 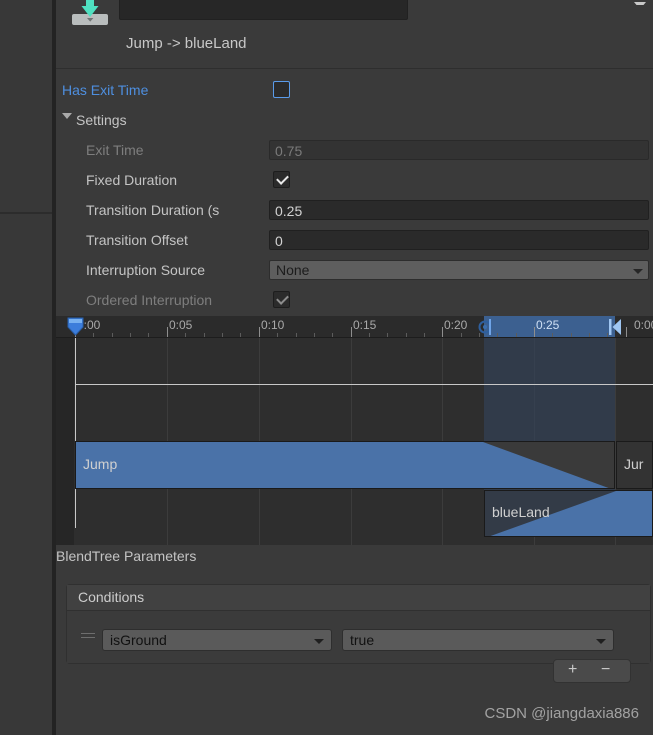 What do you see at coordinates (281, 179) in the screenshot?
I see `fixed-duration-checkbox` at bounding box center [281, 179].